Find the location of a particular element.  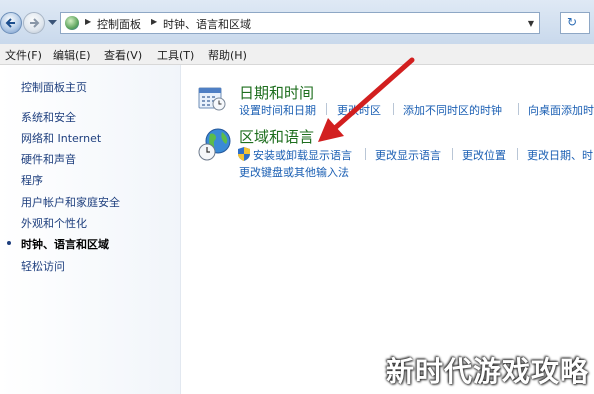

annotation-arrow is located at coordinates (366, 99).